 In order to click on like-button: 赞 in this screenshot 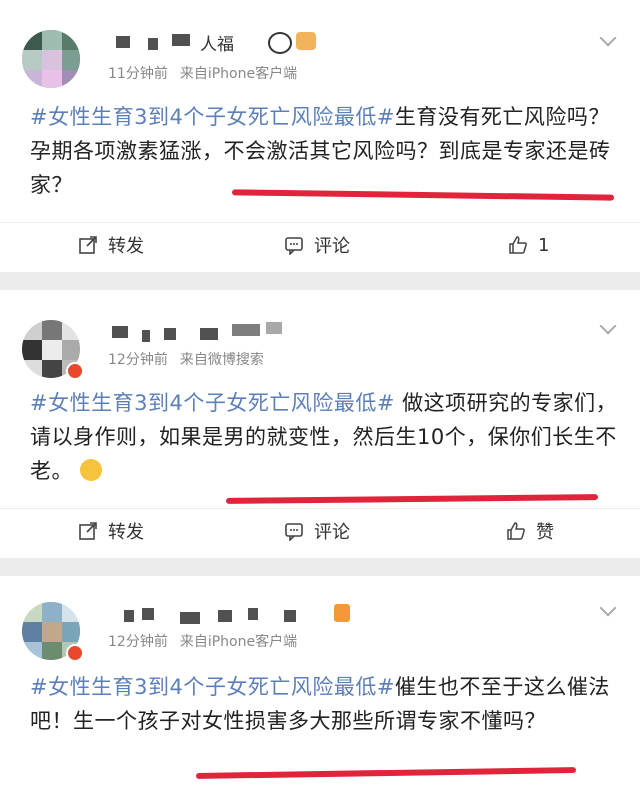, I will do `click(530, 531)`.